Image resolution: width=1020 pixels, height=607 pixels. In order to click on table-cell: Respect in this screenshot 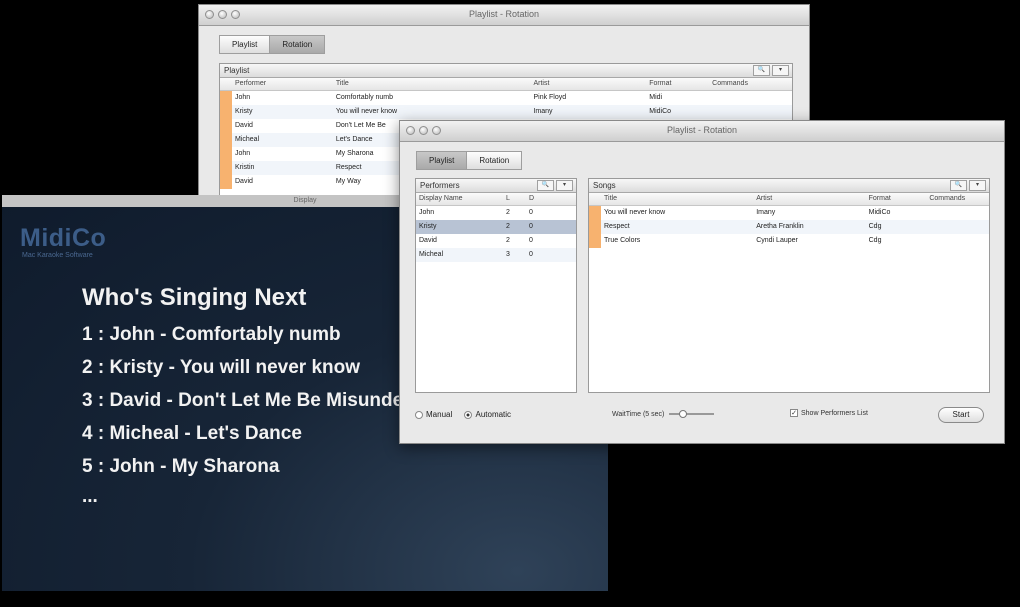, I will do `click(617, 226)`.